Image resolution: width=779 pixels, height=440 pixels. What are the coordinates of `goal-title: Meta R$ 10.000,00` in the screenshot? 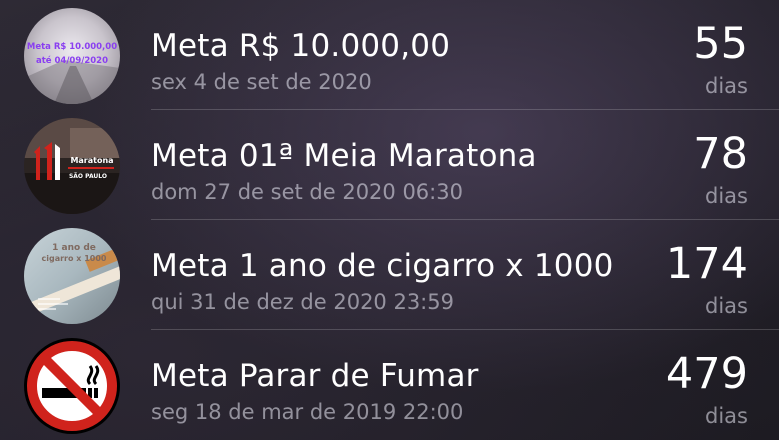 It's located at (301, 46).